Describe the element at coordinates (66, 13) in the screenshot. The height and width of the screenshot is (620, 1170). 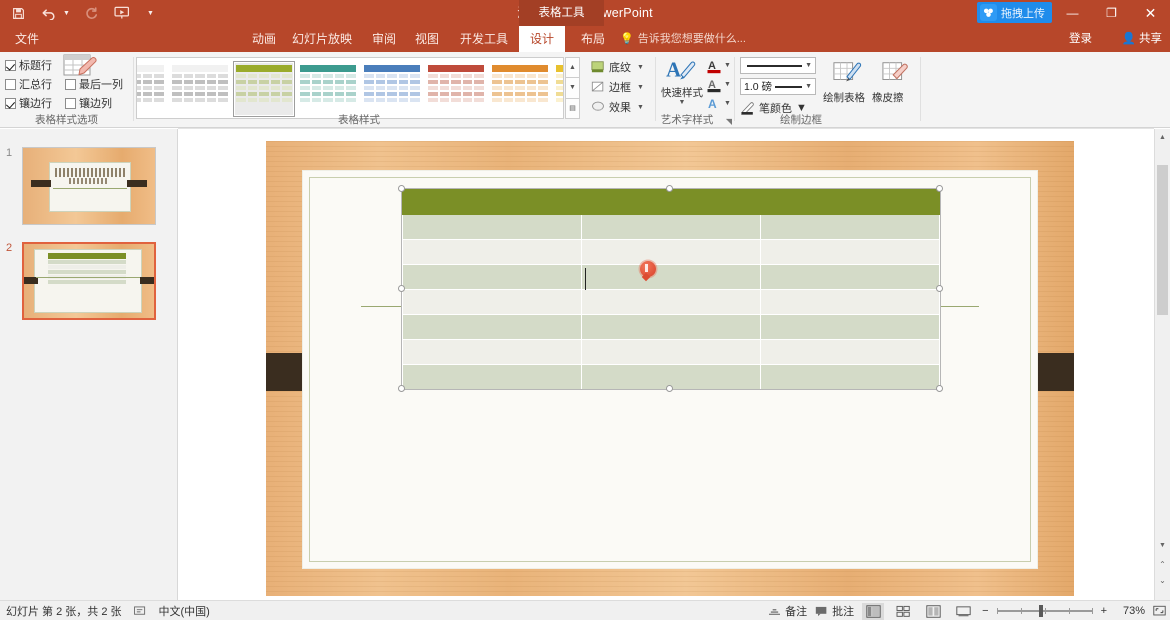
I see `undo-dropdown-icon: ▼` at that location.